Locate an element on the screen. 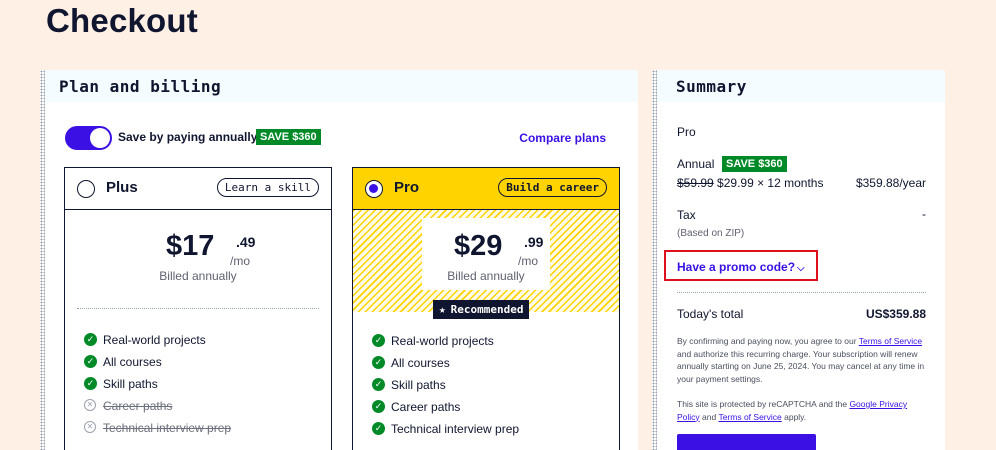 This screenshot has height=450, width=996. price-cents: .49 is located at coordinates (246, 242).